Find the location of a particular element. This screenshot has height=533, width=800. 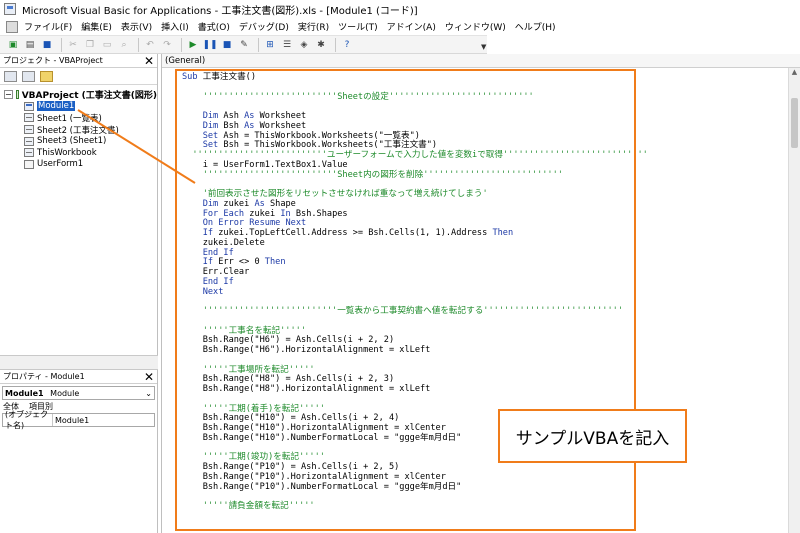

tree-item-label: UserForm1 is located at coordinates (60, 164).